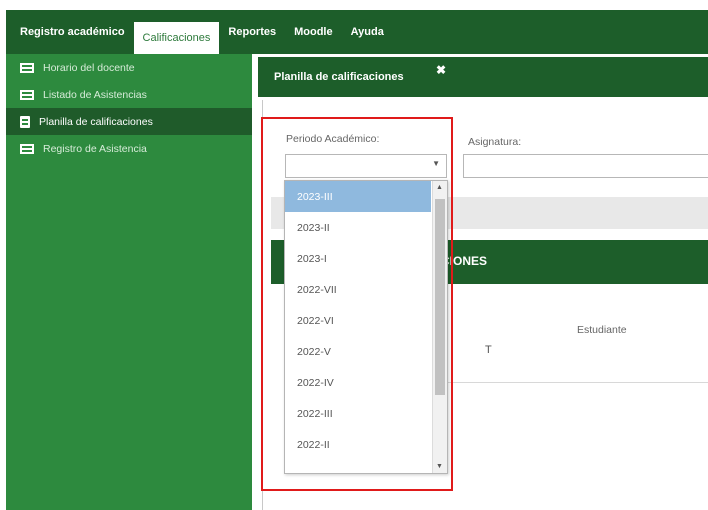 This screenshot has width=708, height=510. Describe the element at coordinates (358, 289) in the screenshot. I see `dropdown-option: 2022-VII` at that location.